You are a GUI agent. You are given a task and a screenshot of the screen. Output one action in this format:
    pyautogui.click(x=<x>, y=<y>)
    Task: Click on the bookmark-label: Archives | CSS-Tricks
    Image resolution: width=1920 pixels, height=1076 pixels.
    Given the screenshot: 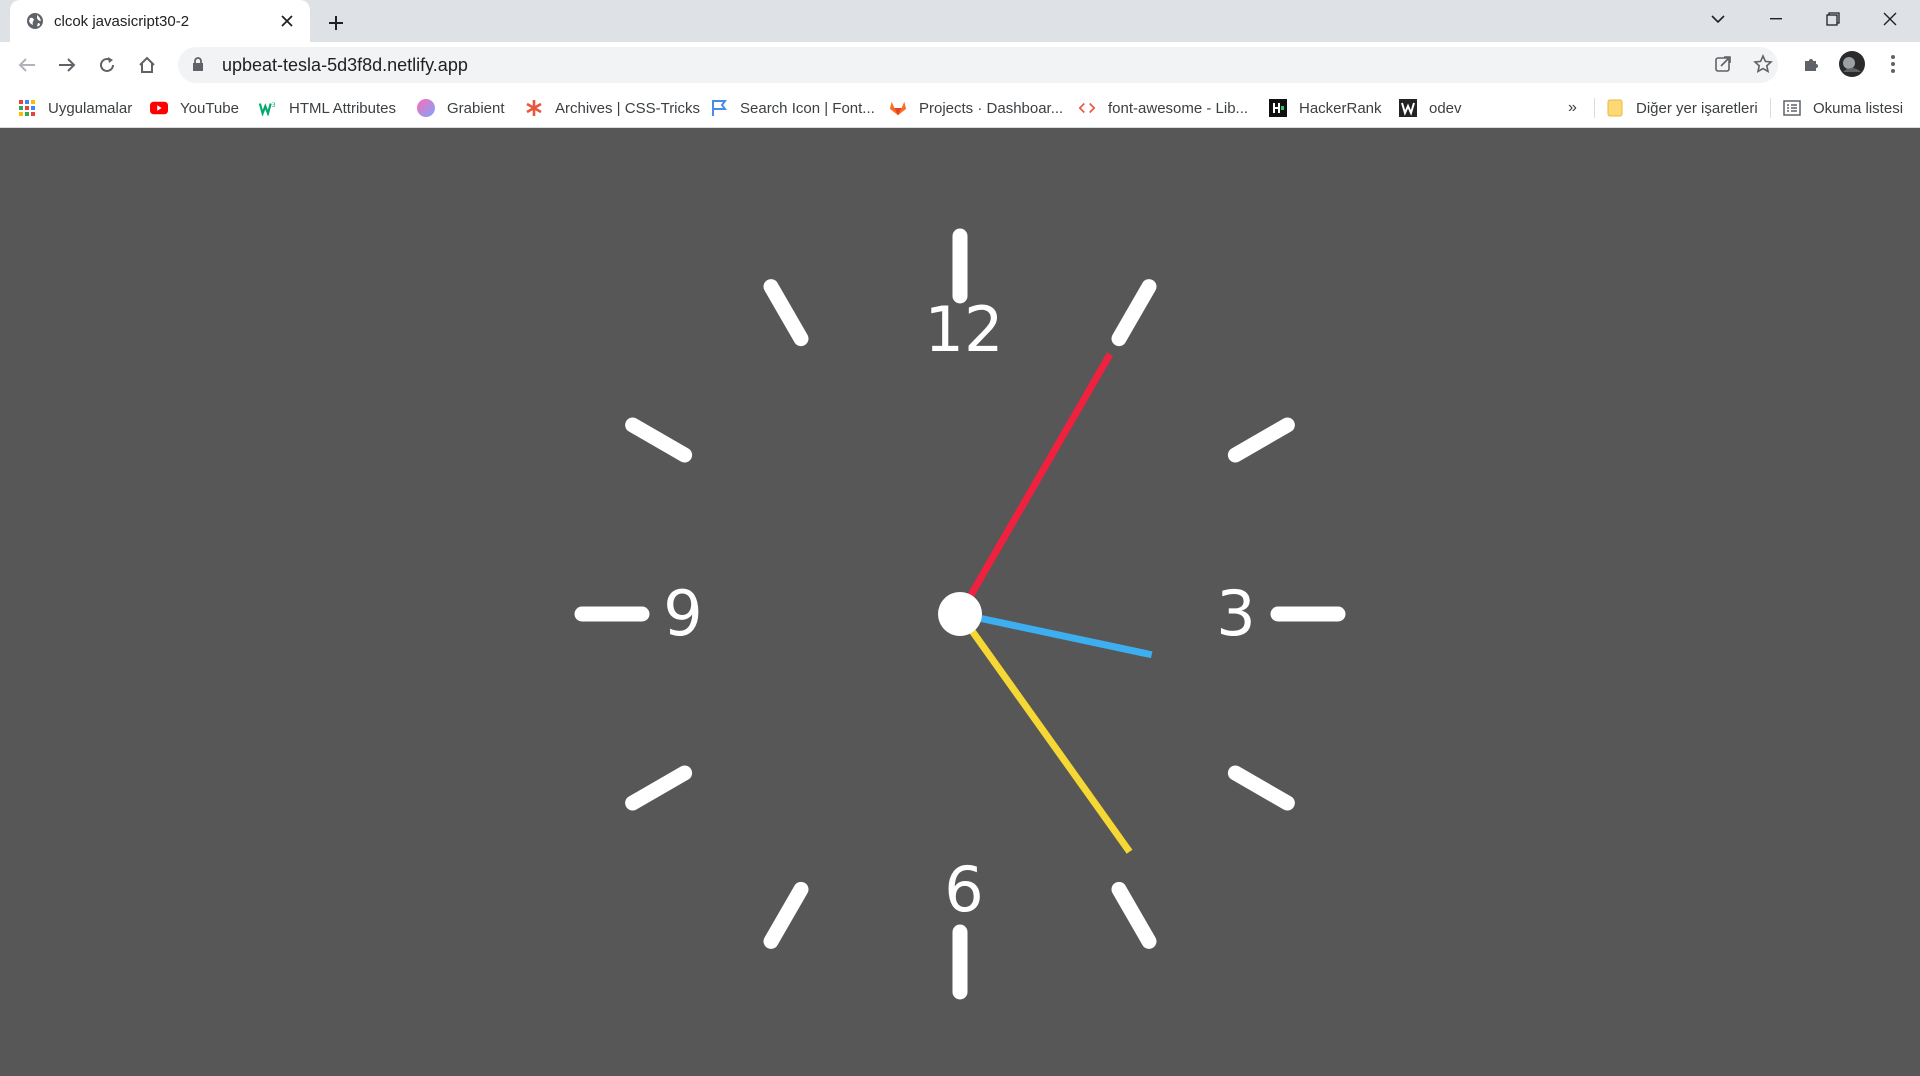 What is the action you would take?
    pyautogui.click(x=628, y=108)
    